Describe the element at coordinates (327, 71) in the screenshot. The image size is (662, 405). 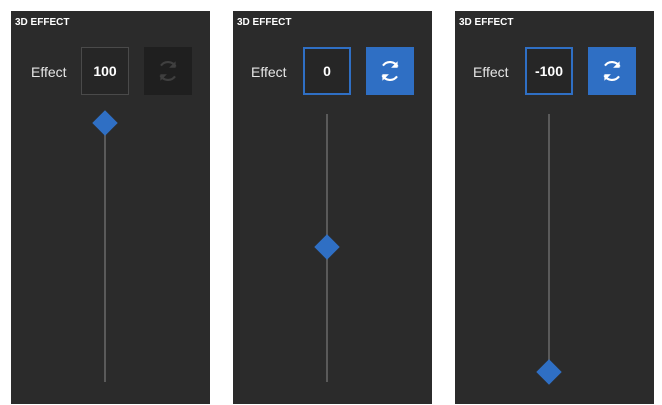
I see `effect-value-input: 0` at that location.